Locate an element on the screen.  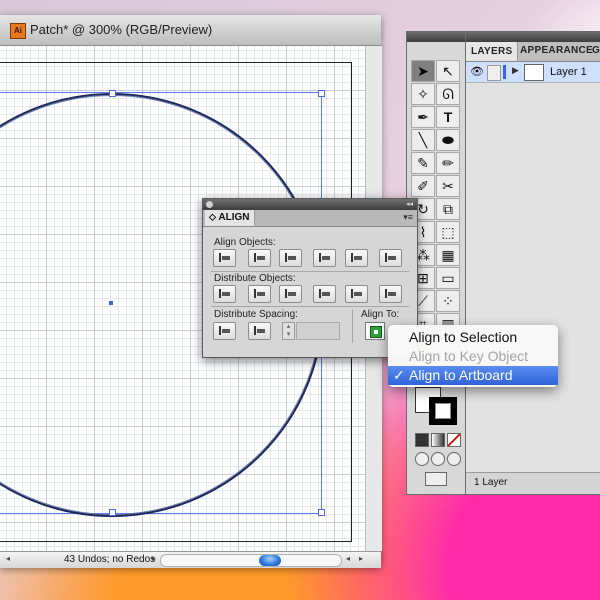
tab-graphic-styles: G is located at coordinates (596, 50).